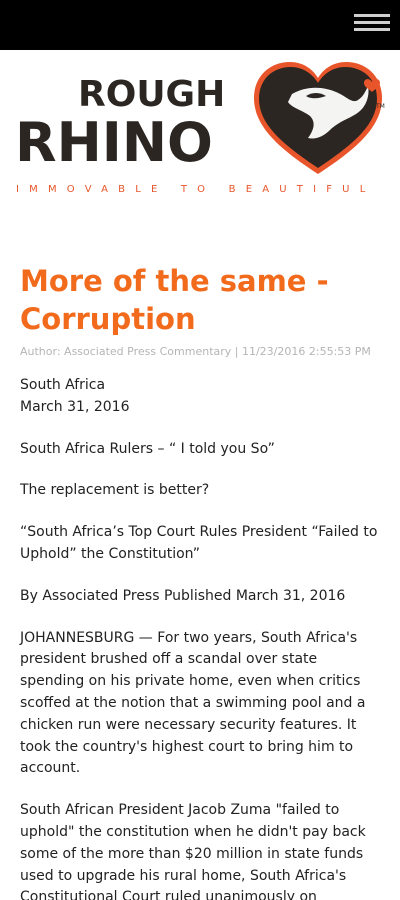 The image size is (400, 900). I want to click on trademark-mark: TM, so click(380, 106).